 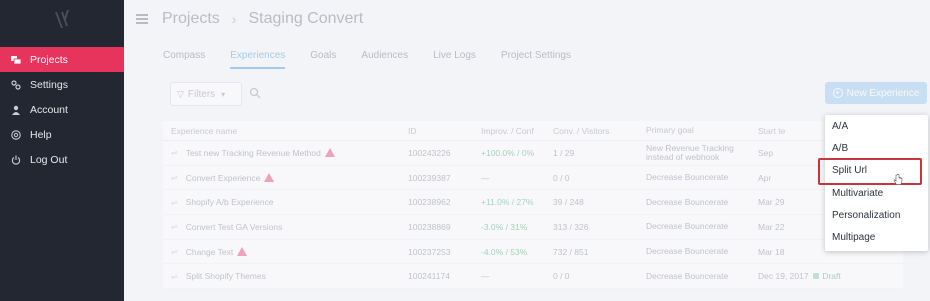 I want to click on column-header: Conv. / Visitors, so click(x=599, y=131).